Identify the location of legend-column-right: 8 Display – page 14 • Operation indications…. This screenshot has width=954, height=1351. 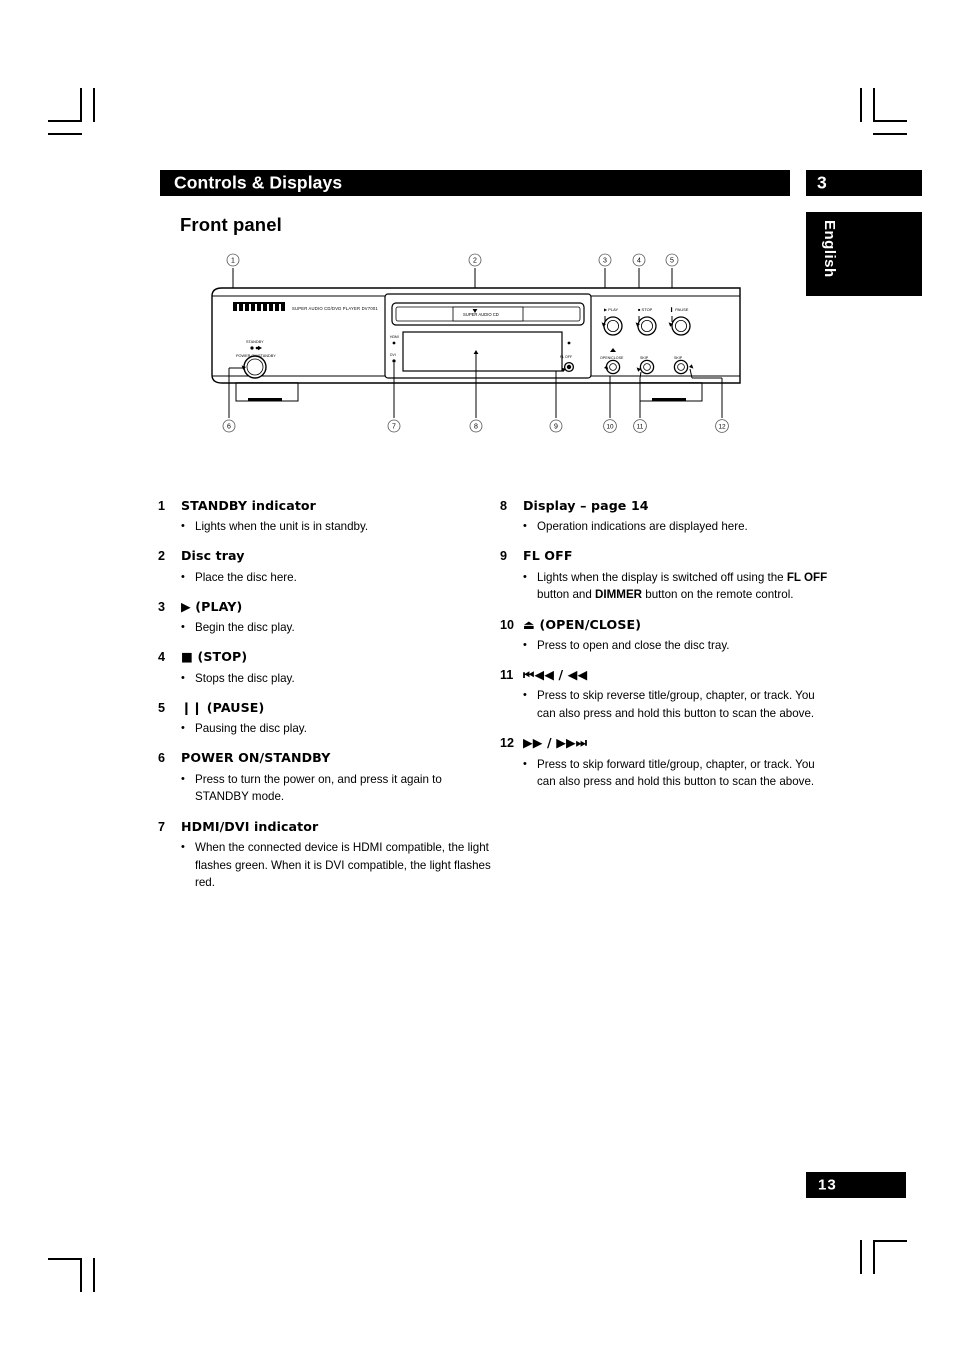
(668, 651).